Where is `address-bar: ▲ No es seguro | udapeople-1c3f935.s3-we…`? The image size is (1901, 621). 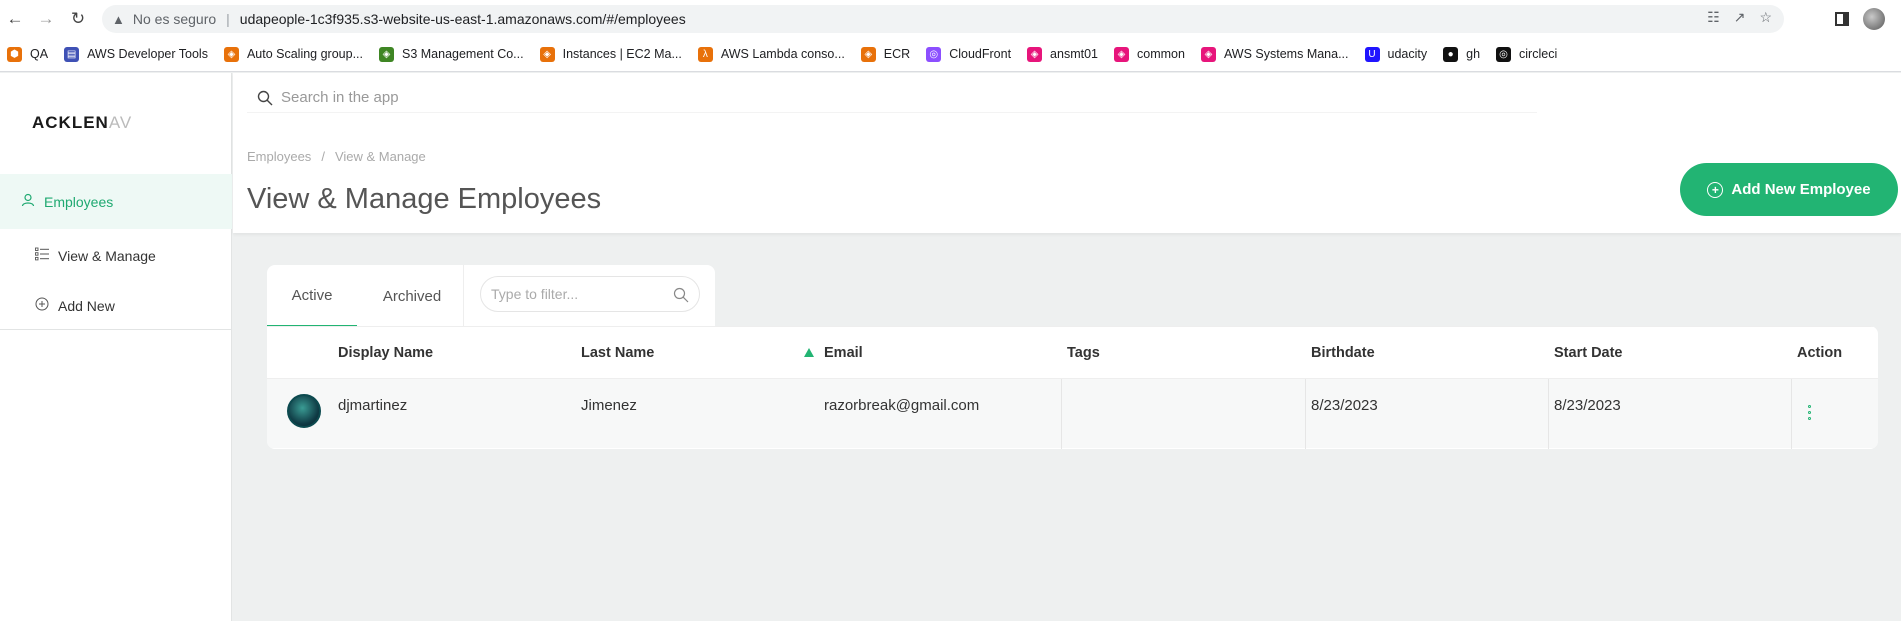 address-bar: ▲ No es seguro | udapeople-1c3f935.s3-we… is located at coordinates (943, 19).